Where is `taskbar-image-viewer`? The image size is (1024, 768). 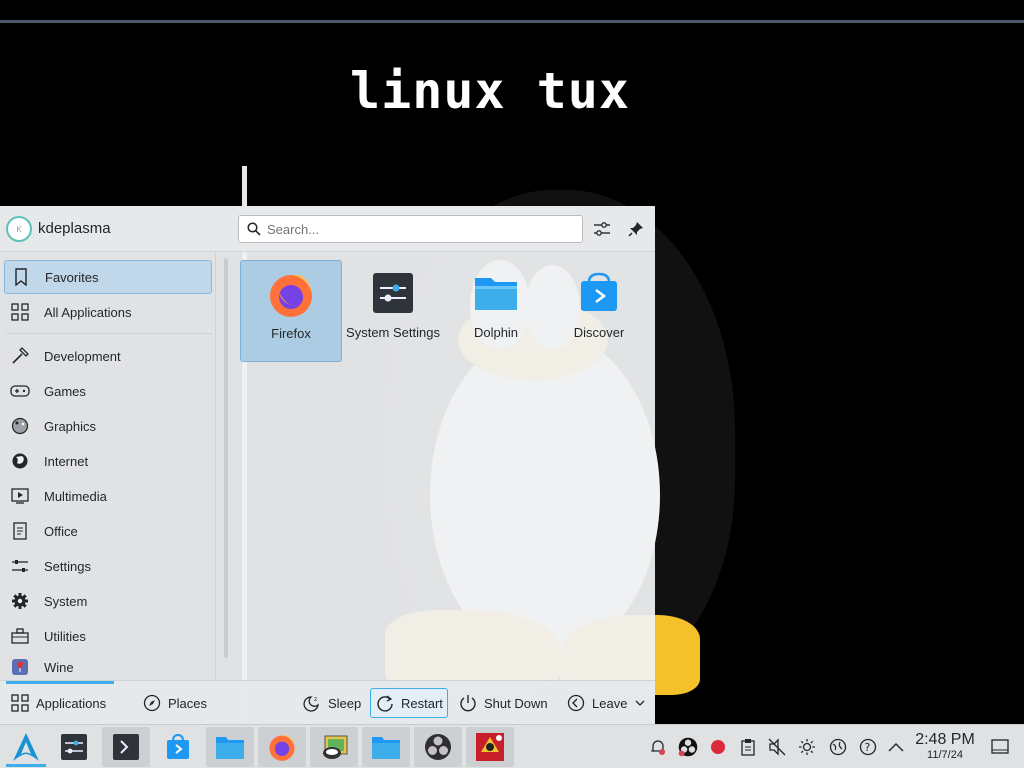 taskbar-image-viewer is located at coordinates (334, 747).